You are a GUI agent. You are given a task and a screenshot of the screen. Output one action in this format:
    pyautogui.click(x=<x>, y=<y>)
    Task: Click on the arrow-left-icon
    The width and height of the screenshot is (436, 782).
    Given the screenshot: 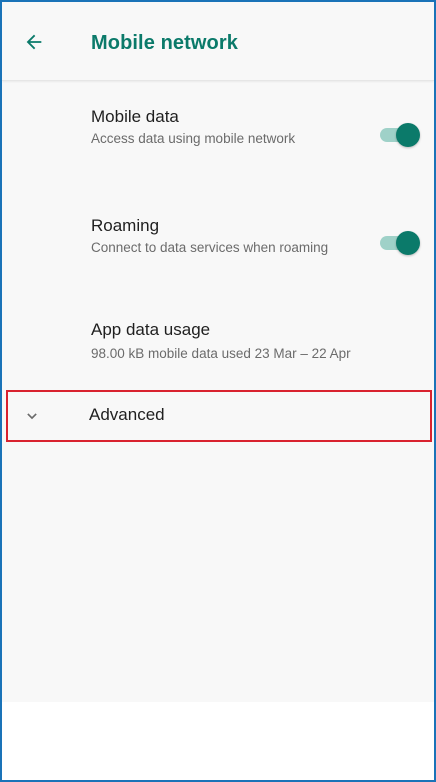 What is the action you would take?
    pyautogui.click(x=34, y=42)
    